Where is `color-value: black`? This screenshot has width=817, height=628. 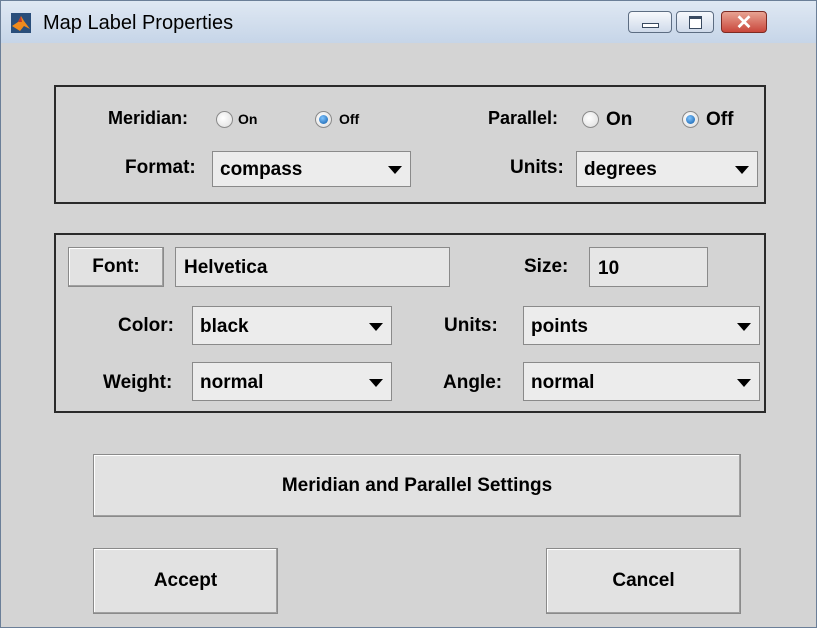
color-value: black is located at coordinates (224, 326).